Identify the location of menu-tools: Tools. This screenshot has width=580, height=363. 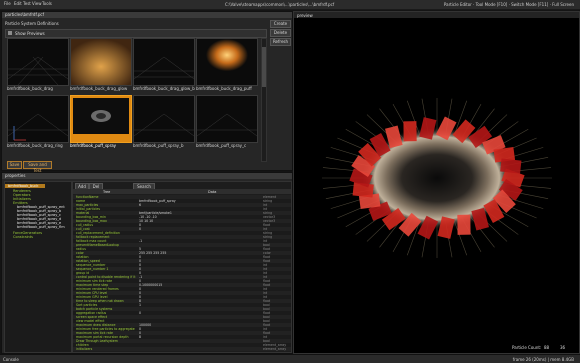
(47, 3).